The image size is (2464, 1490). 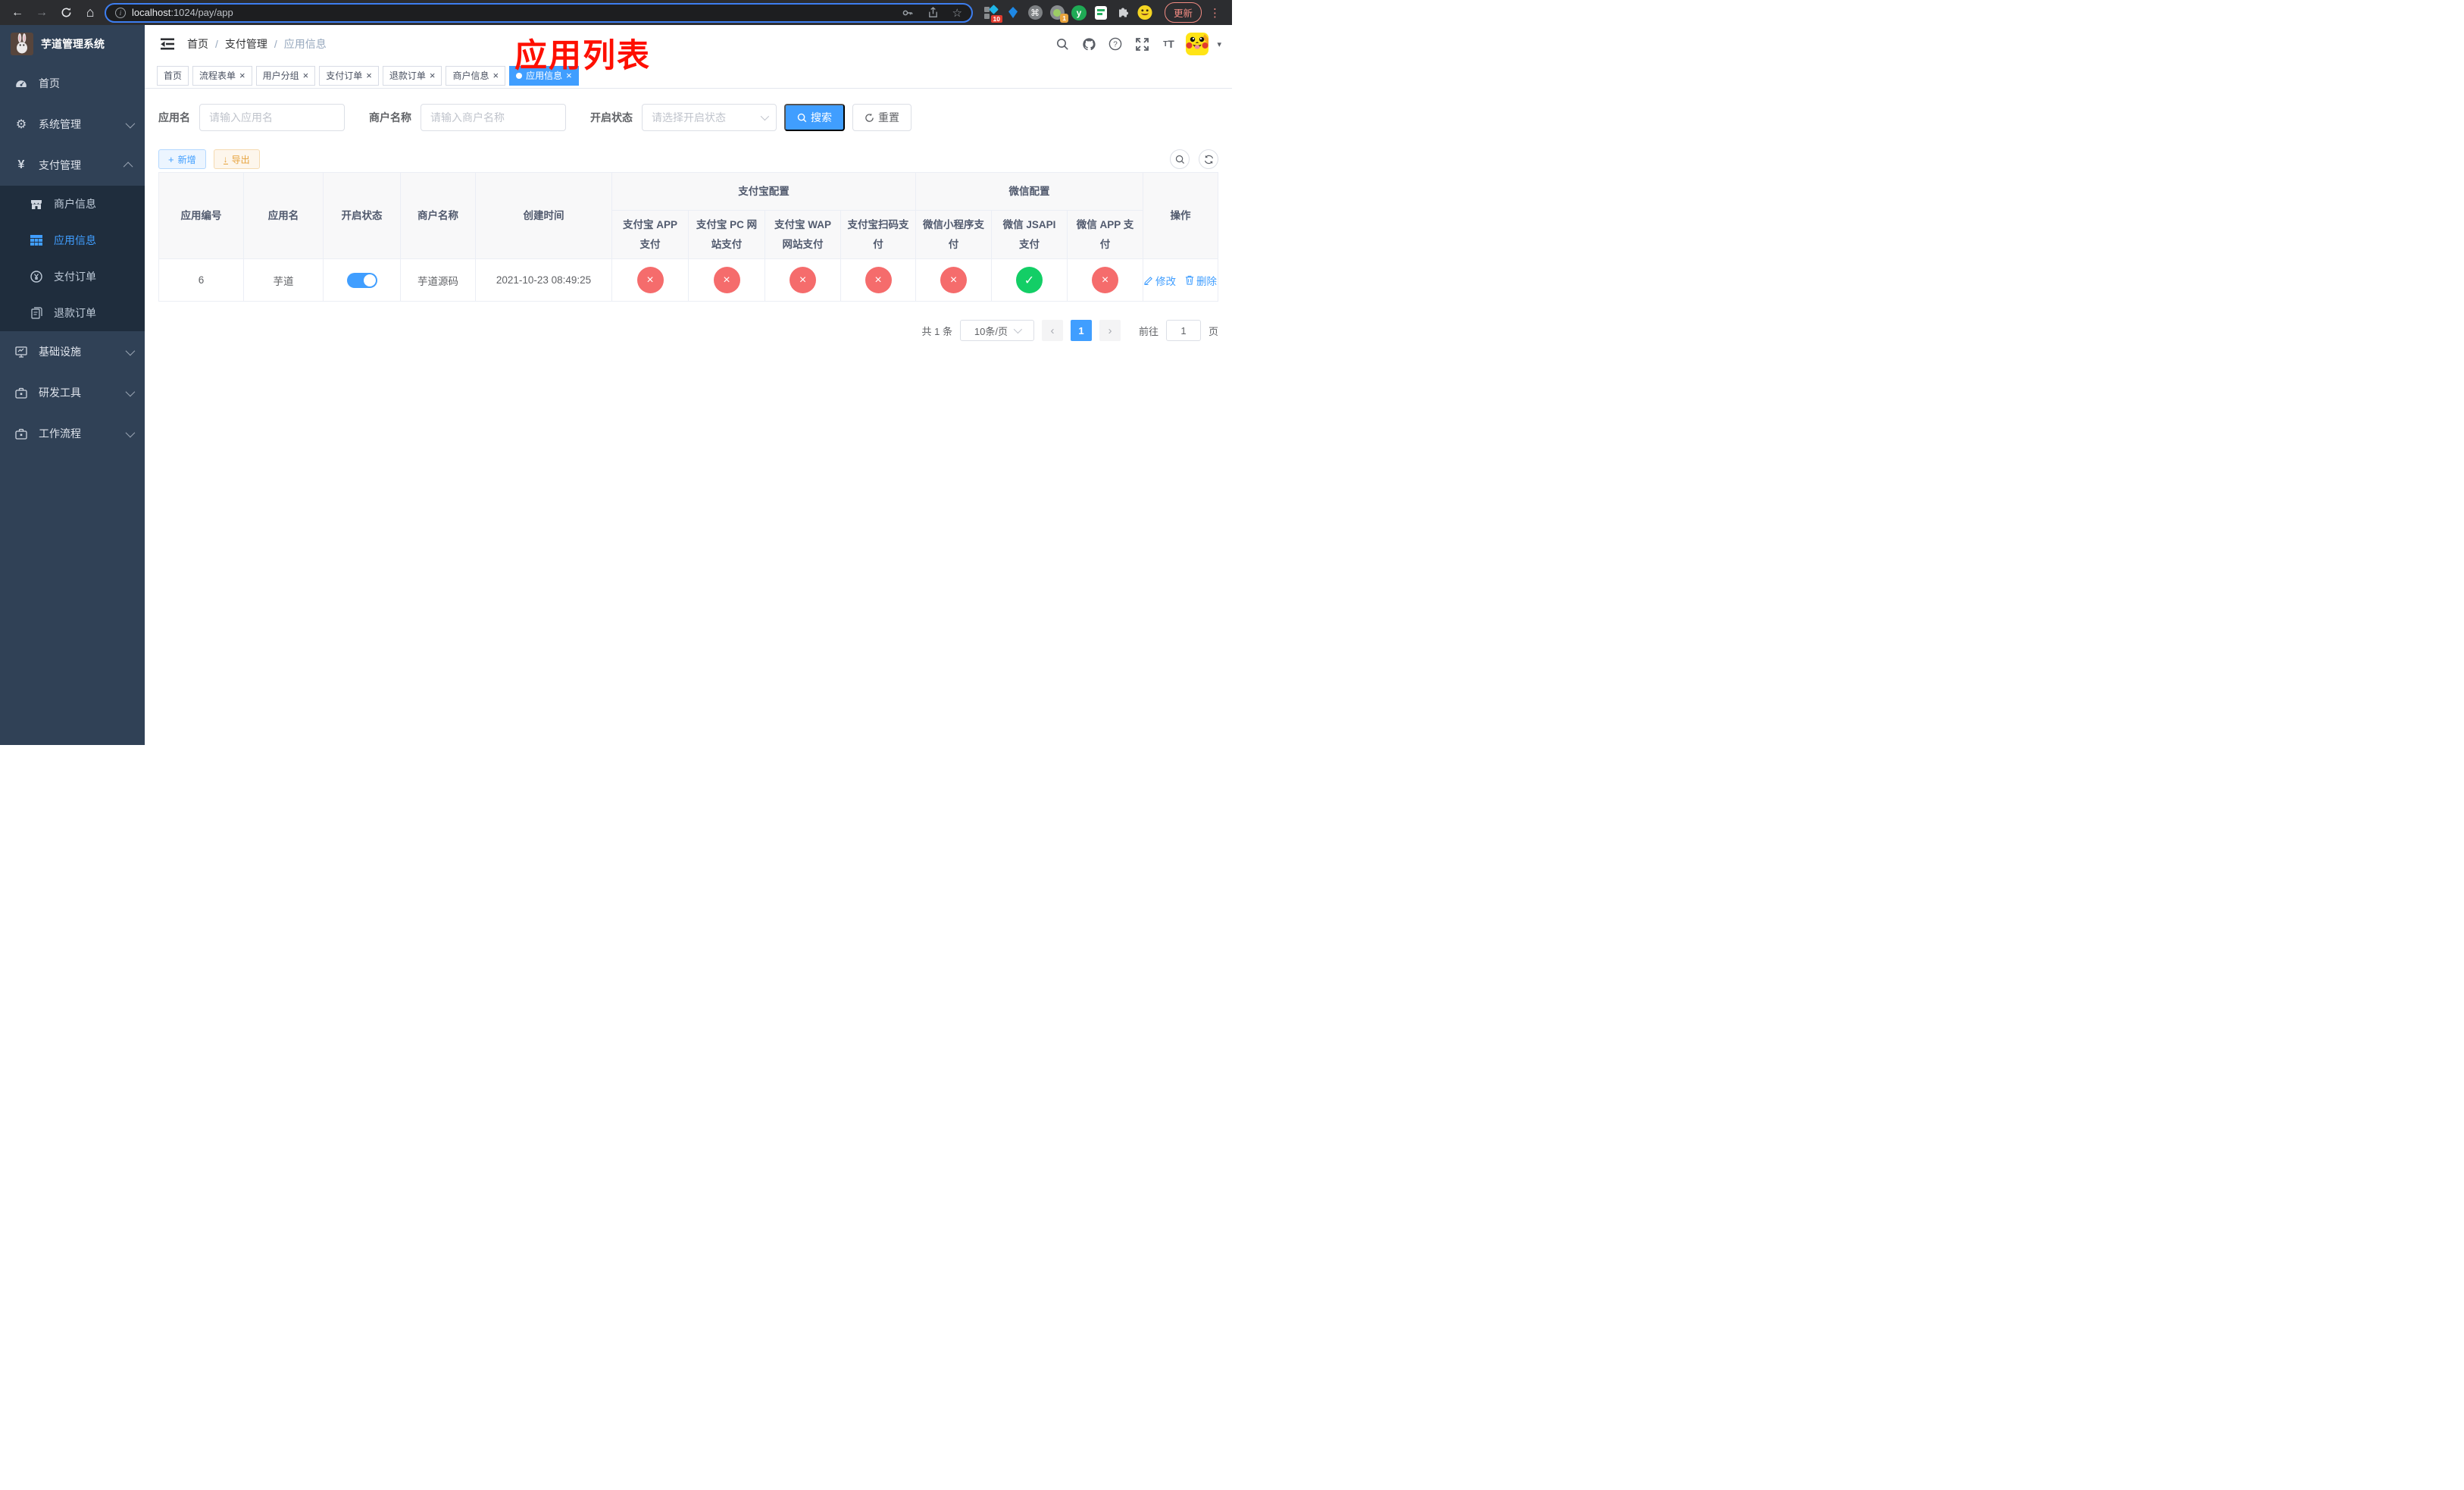 What do you see at coordinates (933, 13) in the screenshot?
I see `share-icon` at bounding box center [933, 13].